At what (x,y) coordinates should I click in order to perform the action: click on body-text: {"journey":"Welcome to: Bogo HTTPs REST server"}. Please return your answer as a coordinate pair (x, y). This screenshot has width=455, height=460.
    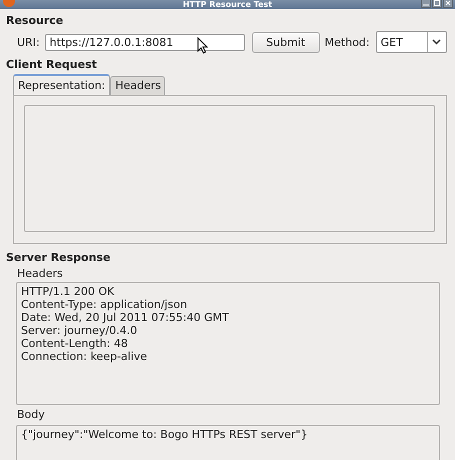
    Looking at the image, I should click on (165, 434).